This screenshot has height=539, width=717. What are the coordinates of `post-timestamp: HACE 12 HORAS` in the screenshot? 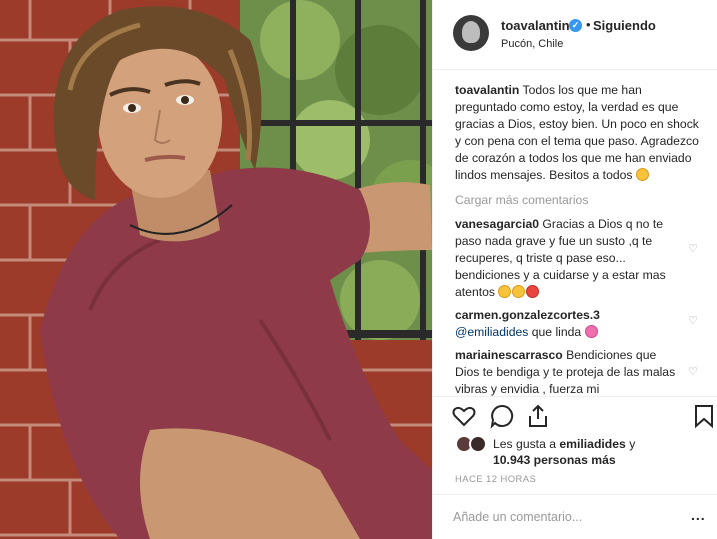 It's located at (495, 479).